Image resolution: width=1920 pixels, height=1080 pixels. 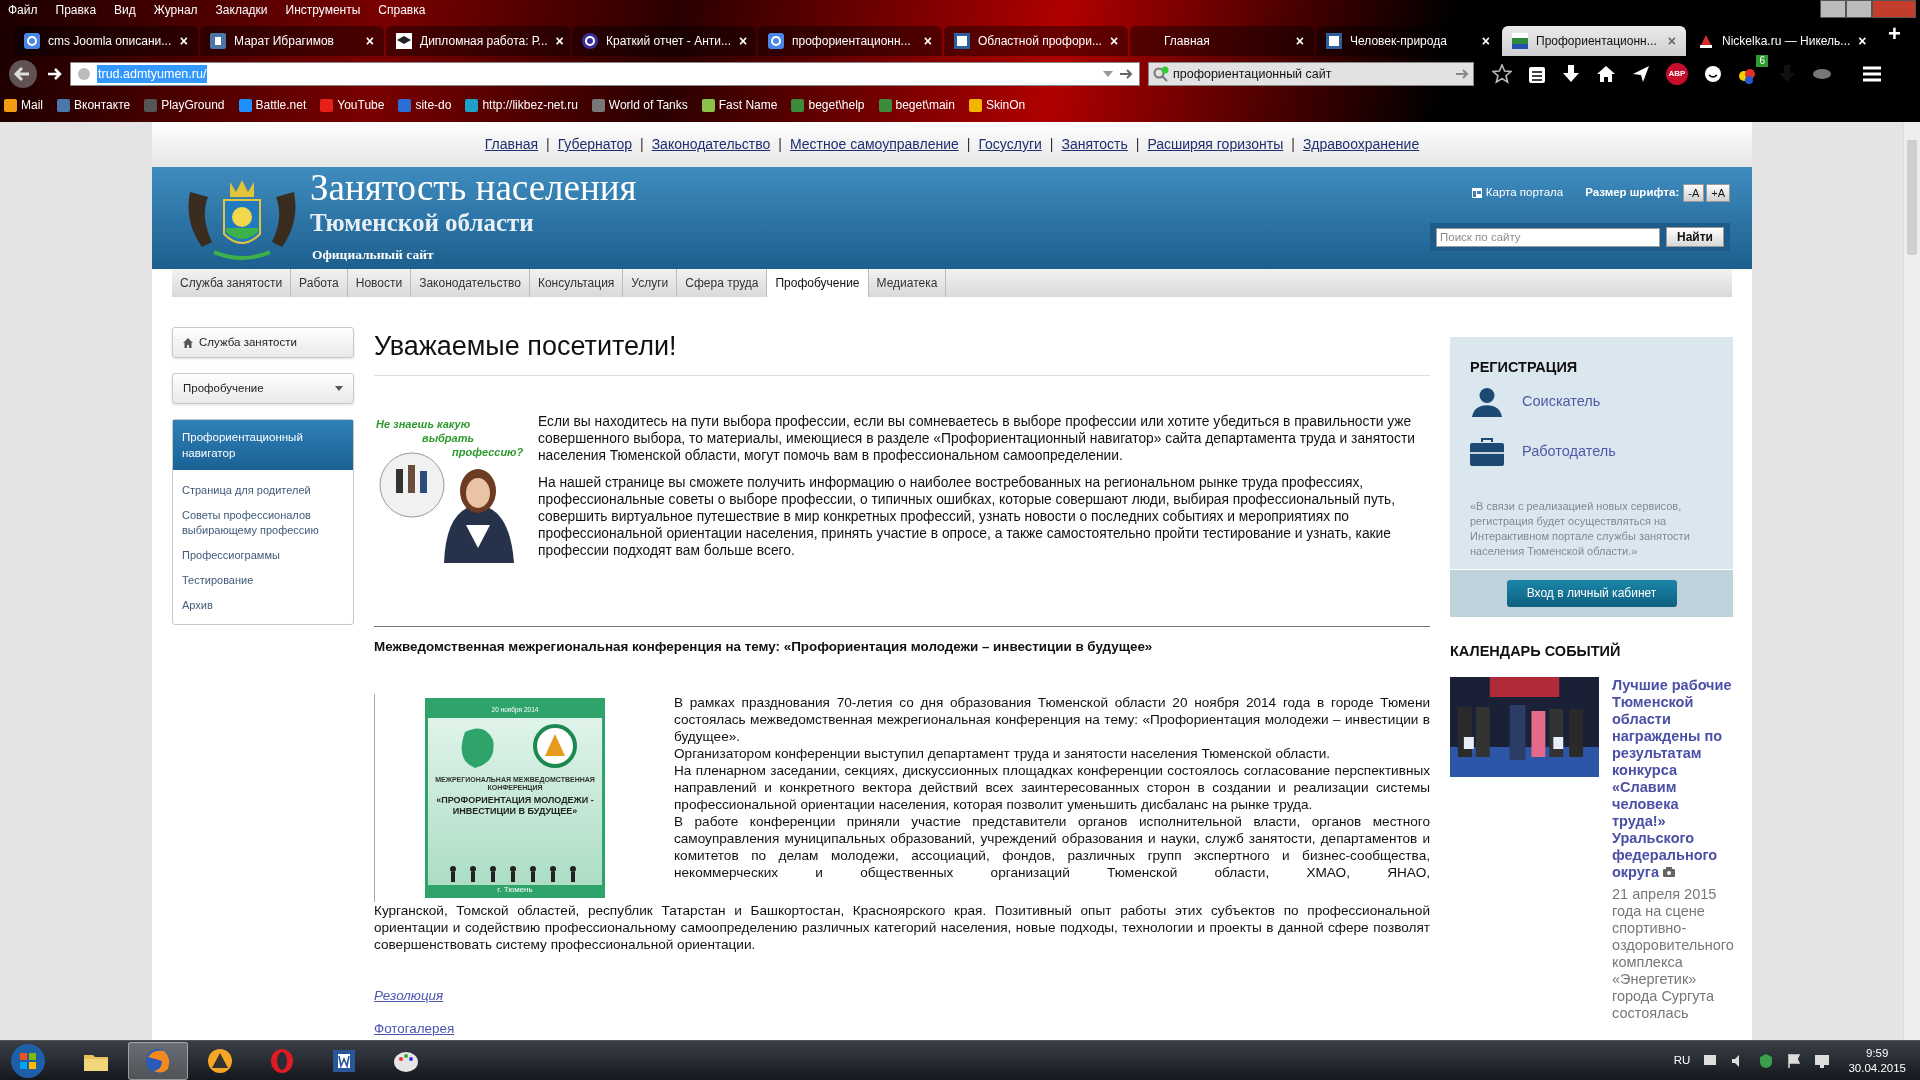 What do you see at coordinates (1222, 41) in the screenshot?
I see `browser-tab: Главная ×` at bounding box center [1222, 41].